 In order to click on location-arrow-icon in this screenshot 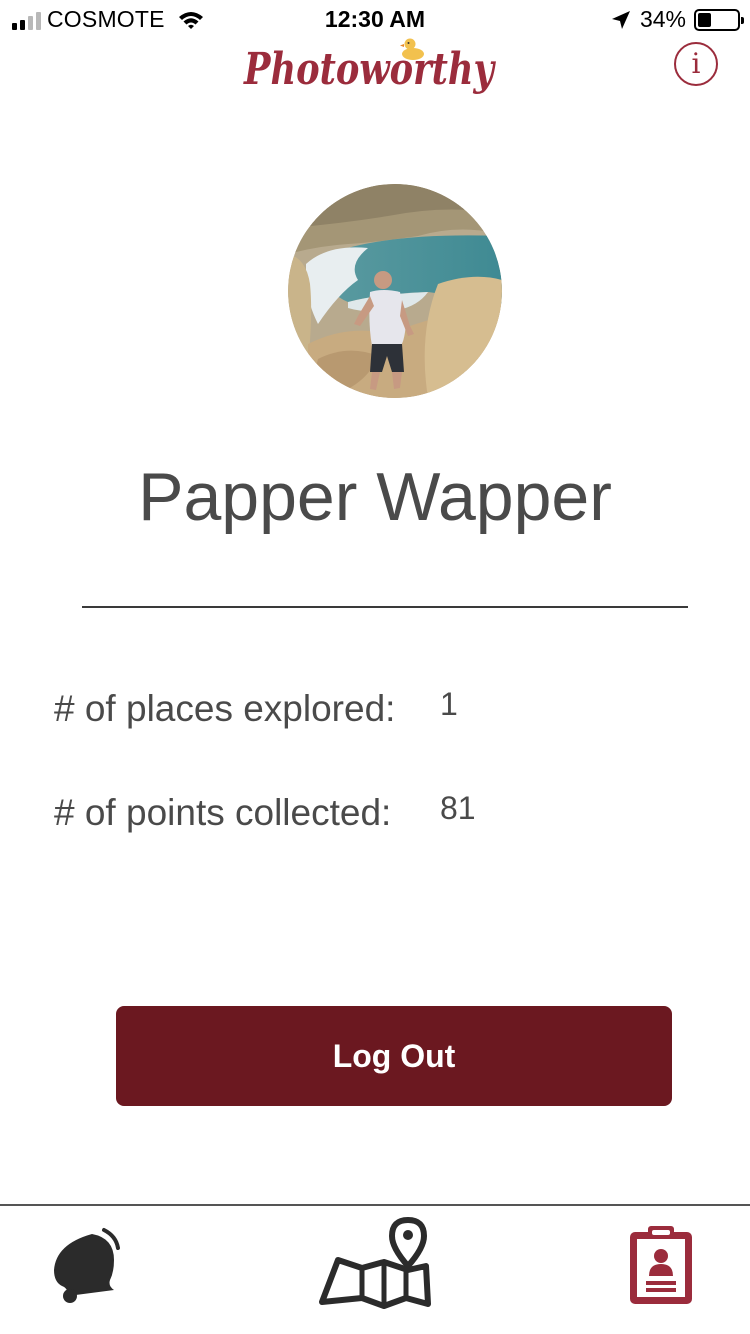, I will do `click(620, 19)`.